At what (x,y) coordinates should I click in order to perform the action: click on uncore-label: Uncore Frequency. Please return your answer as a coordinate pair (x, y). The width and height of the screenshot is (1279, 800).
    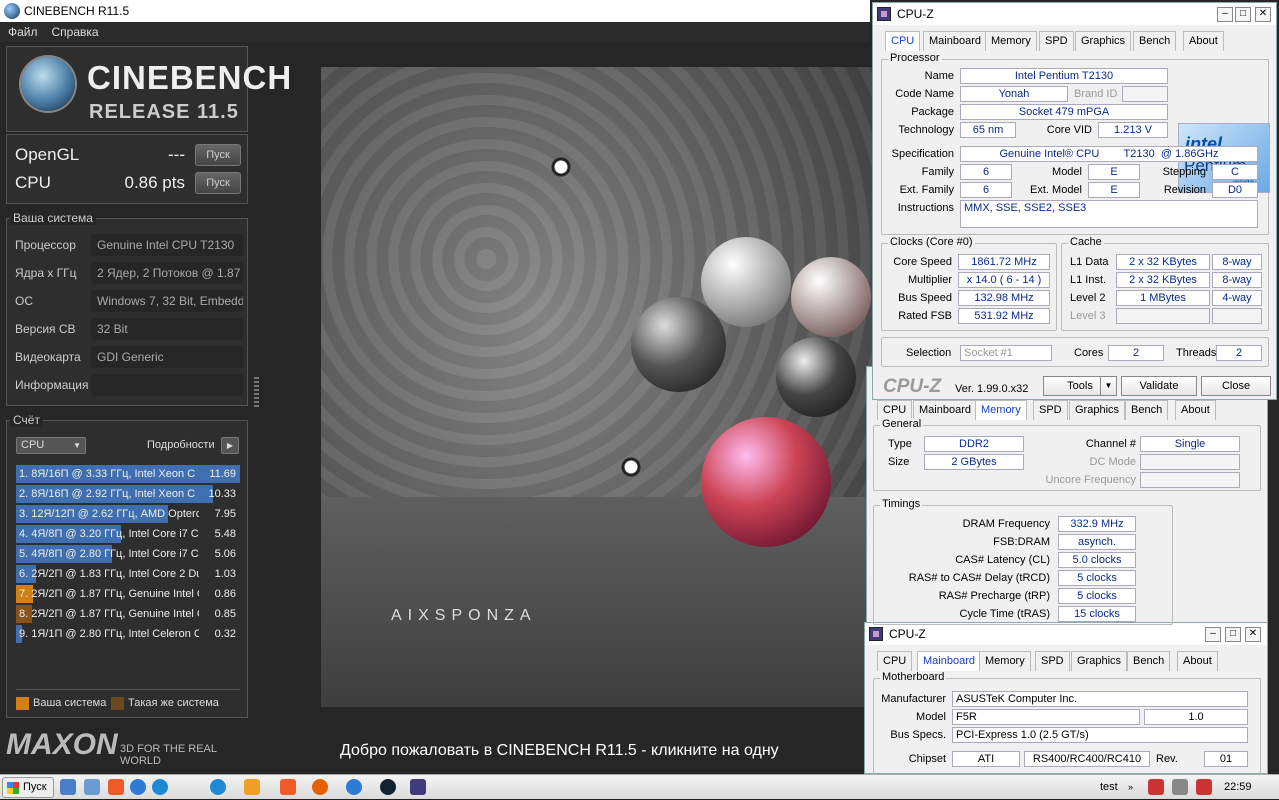
    Looking at the image, I should click on (1091, 480).